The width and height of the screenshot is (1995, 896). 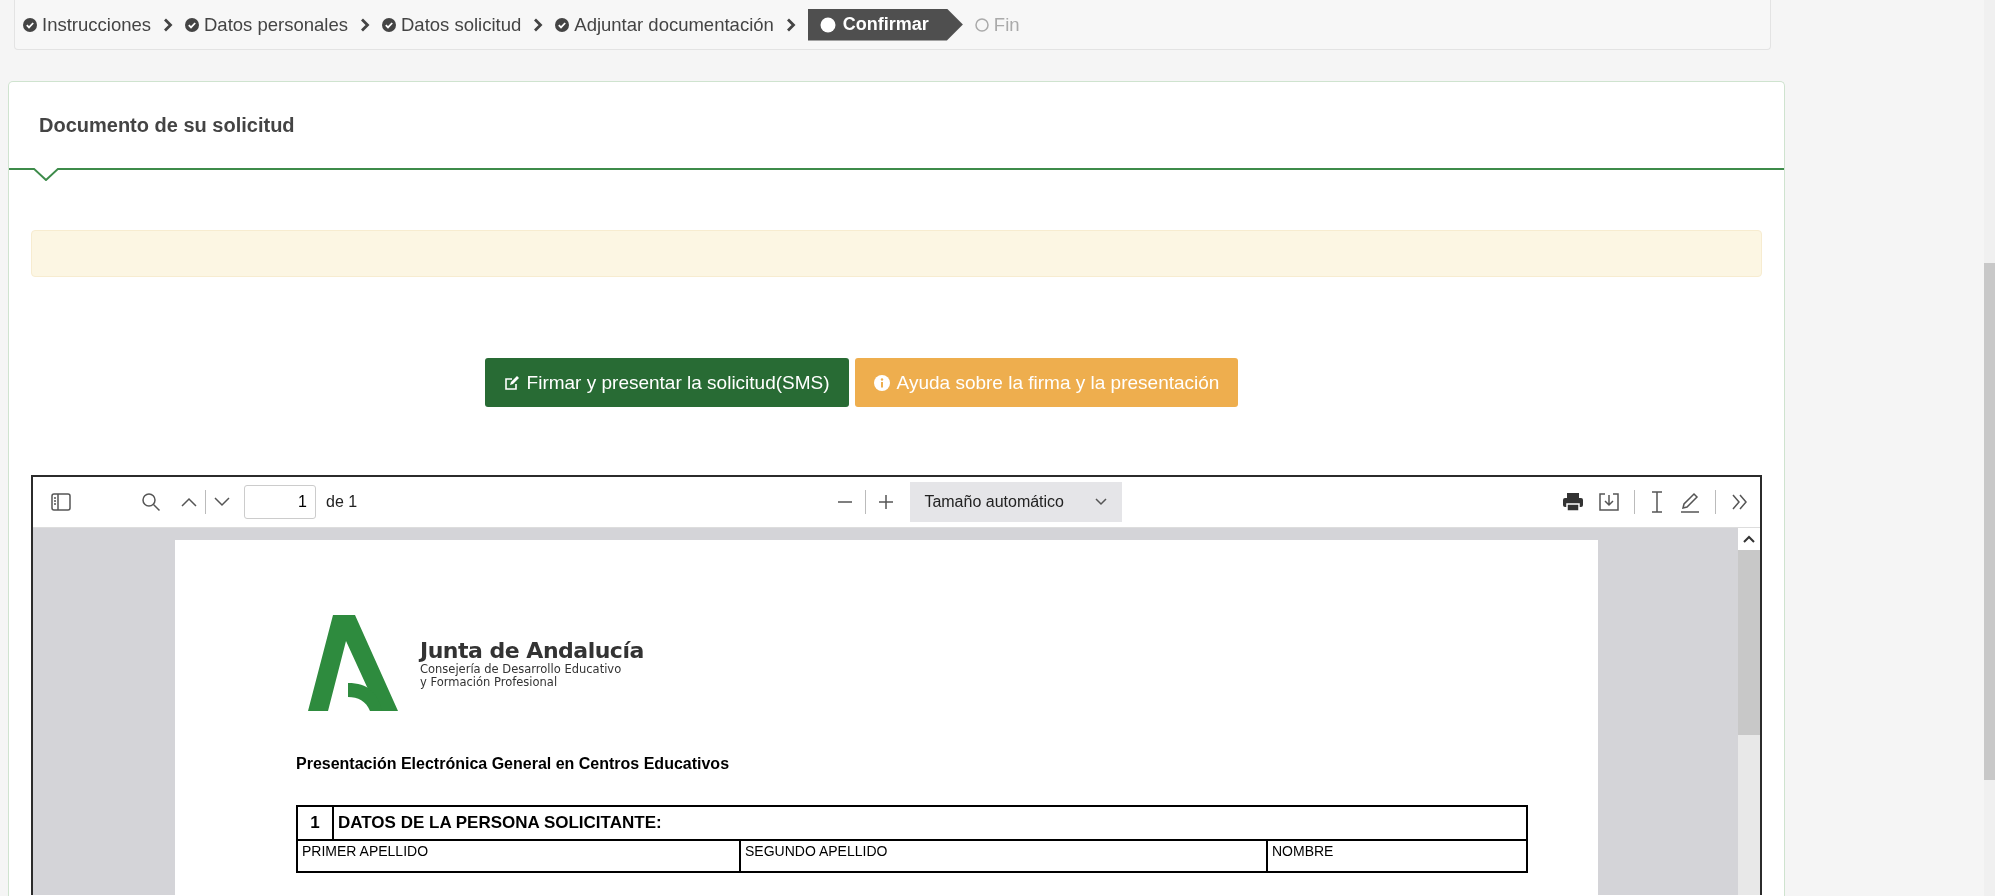 I want to click on panel-title: Documento de su solicitud, so click(x=167, y=125).